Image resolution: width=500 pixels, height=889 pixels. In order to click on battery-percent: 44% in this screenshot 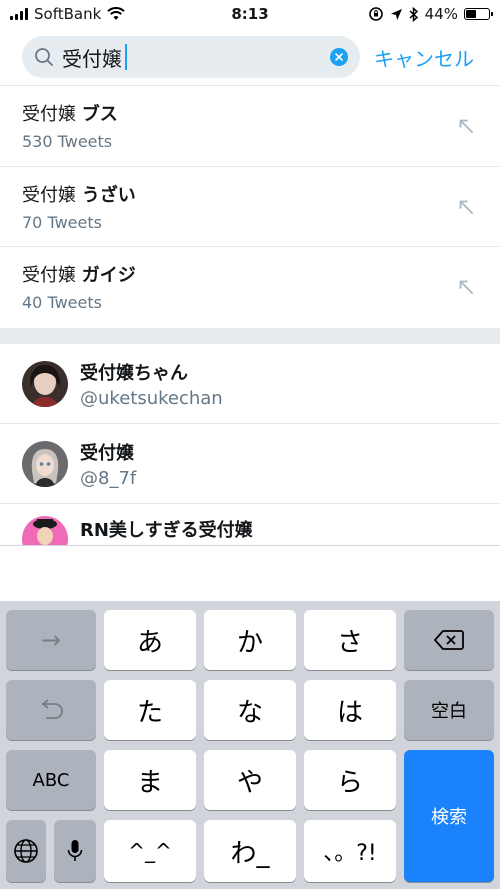, I will do `click(441, 14)`.